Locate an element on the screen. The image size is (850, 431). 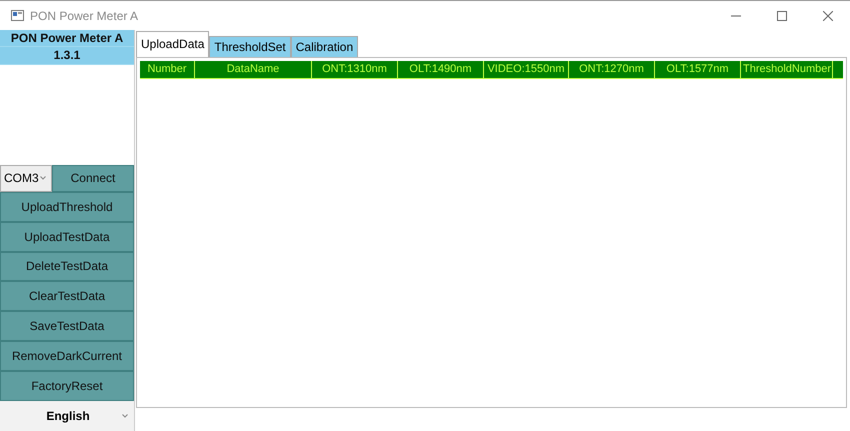
app-name: PON Power Meter A is located at coordinates (67, 38).